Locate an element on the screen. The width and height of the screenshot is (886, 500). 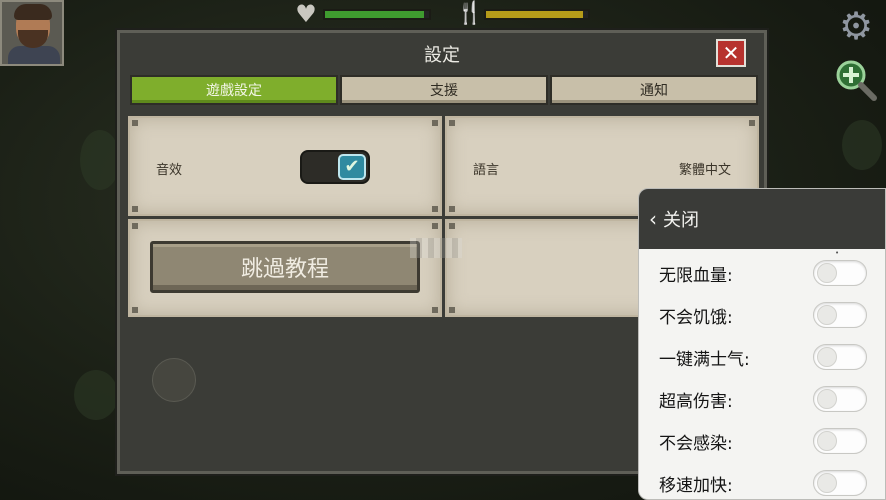
skip-tutorial-card: 跳過教程 is located at coordinates (285, 268).